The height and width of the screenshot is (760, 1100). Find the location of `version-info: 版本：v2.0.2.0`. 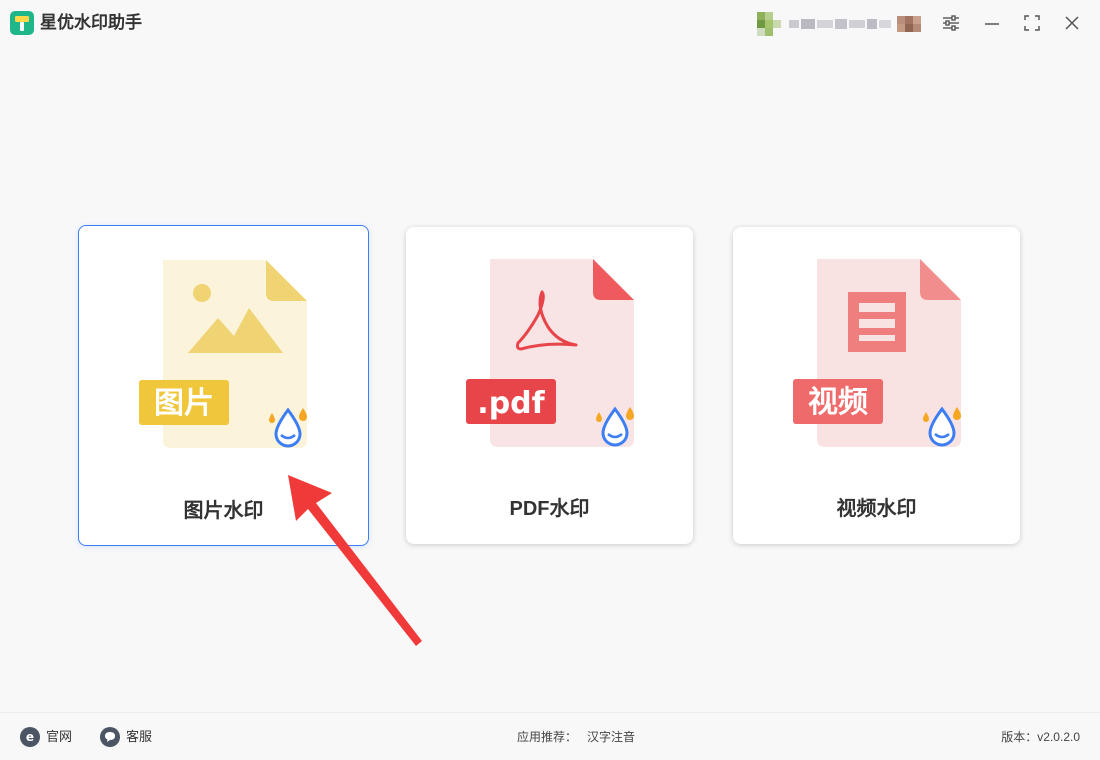

version-info: 版本：v2.0.2.0 is located at coordinates (1040, 736).